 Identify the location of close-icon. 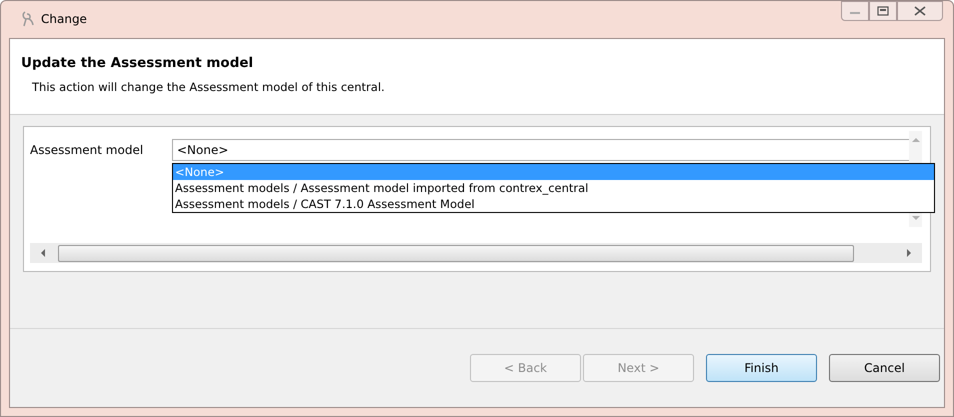
(920, 11).